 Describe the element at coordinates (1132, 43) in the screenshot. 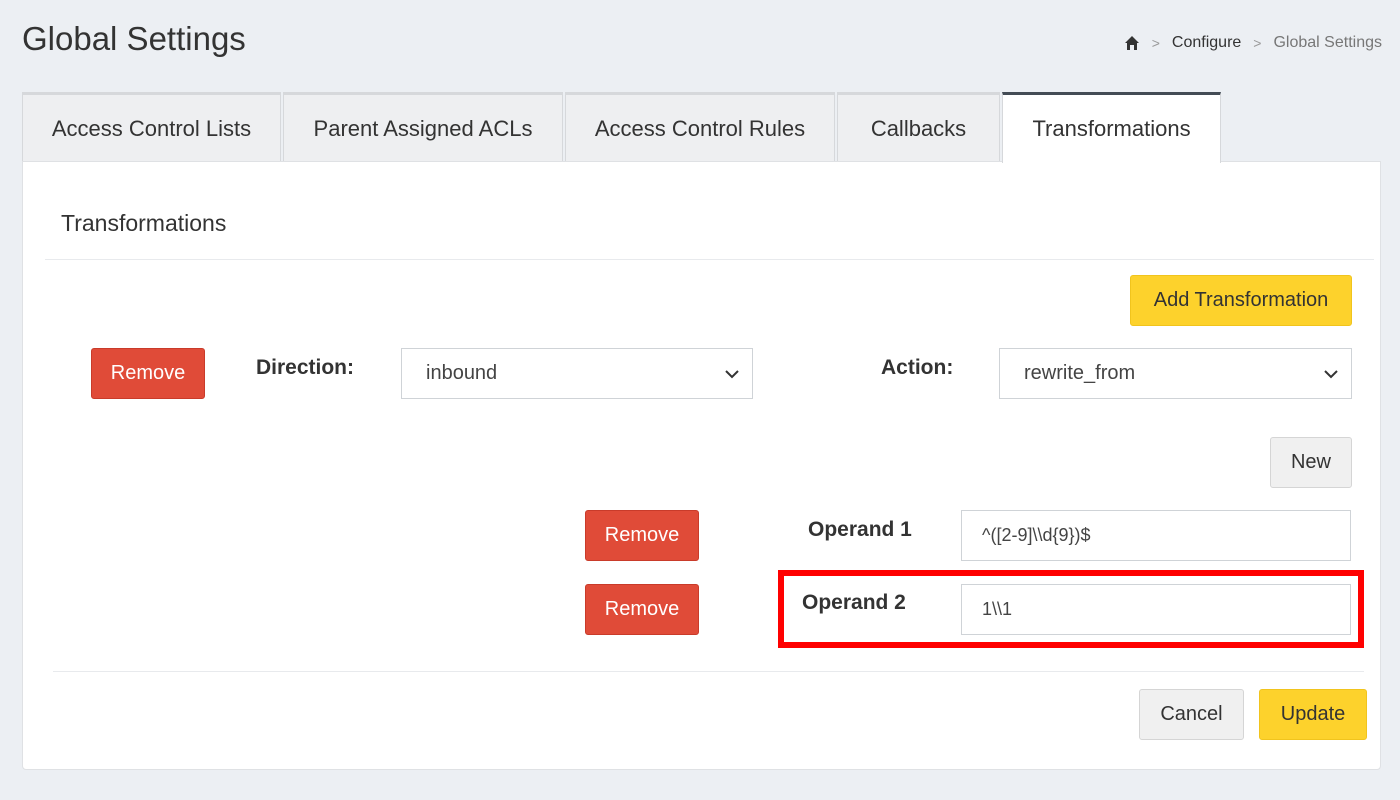

I see `home-icon` at that location.